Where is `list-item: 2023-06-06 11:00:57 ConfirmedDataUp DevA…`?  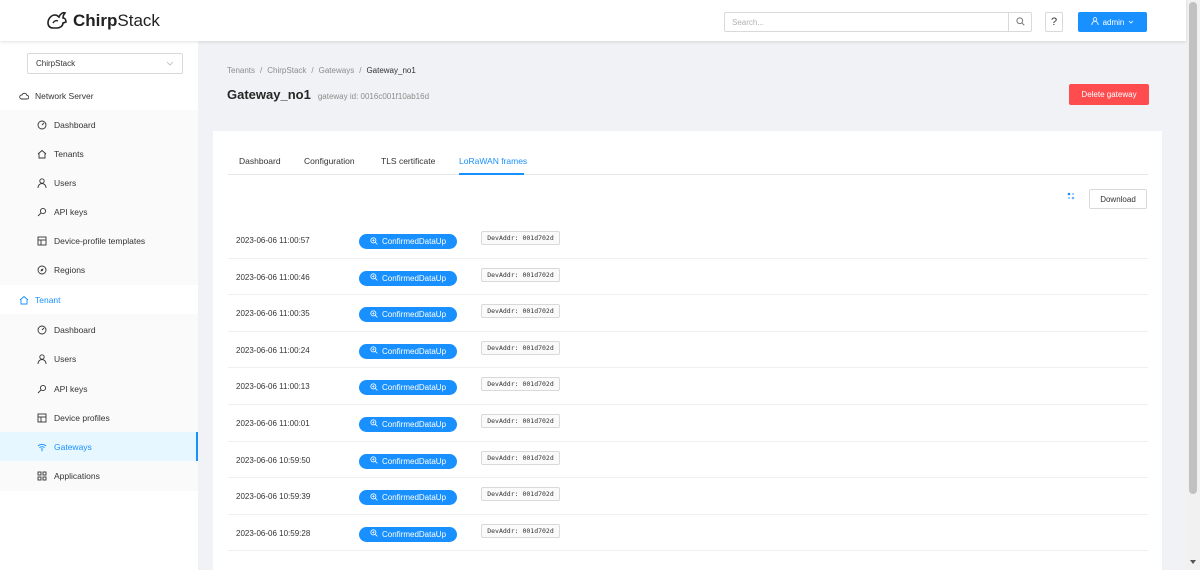 list-item: 2023-06-06 11:00:57 ConfirmedDataUp DevA… is located at coordinates (688, 240).